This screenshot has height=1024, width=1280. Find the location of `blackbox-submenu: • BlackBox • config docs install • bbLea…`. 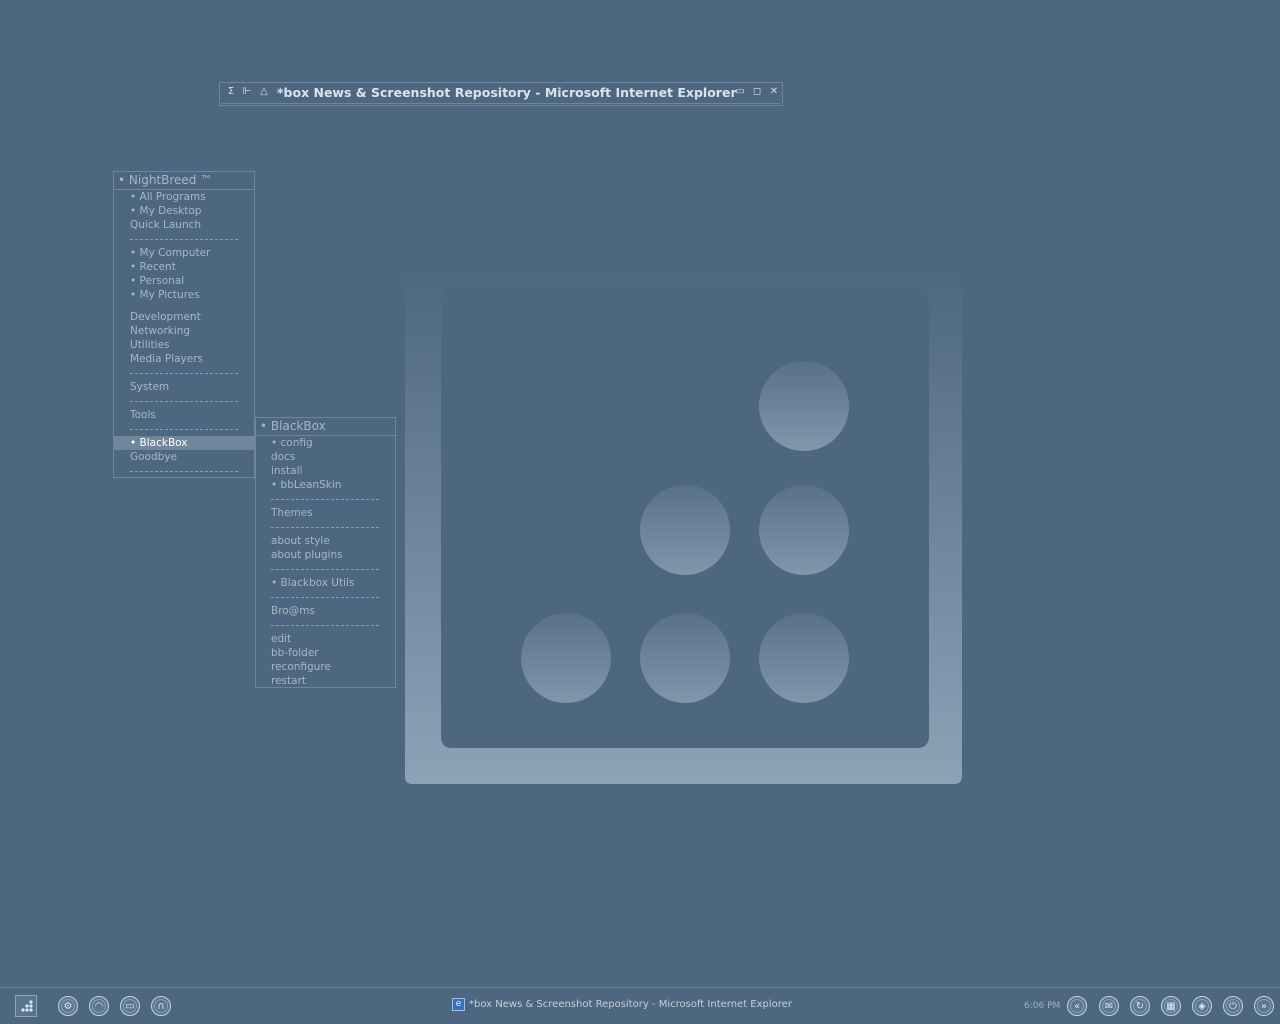

blackbox-submenu: • BlackBox • config docs install • bbLea… is located at coordinates (325, 552).